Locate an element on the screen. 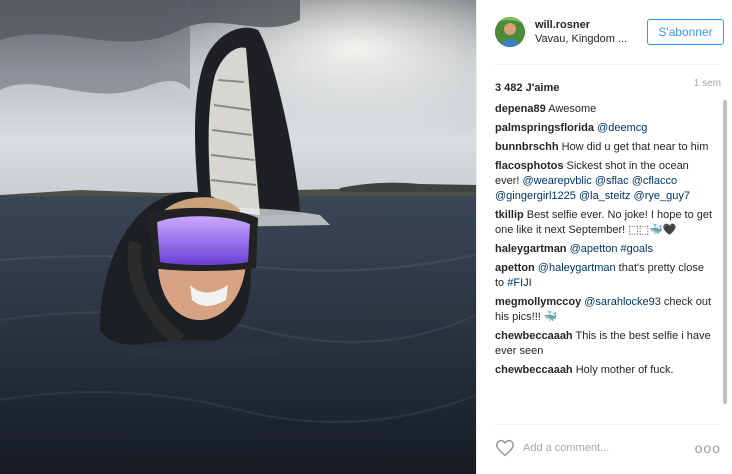 This screenshot has height=474, width=732. comment-username: flacosphotos is located at coordinates (529, 166).